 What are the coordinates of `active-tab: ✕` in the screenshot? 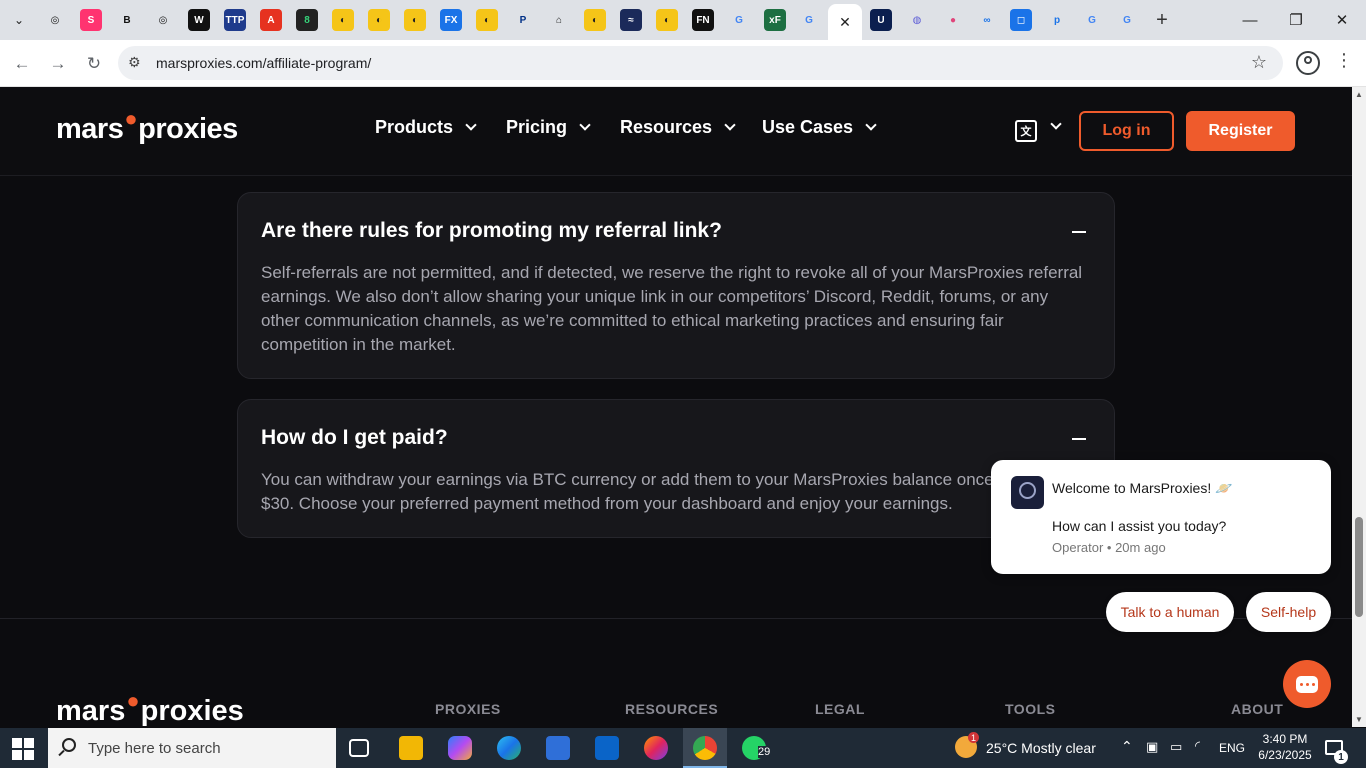 It's located at (845, 22).